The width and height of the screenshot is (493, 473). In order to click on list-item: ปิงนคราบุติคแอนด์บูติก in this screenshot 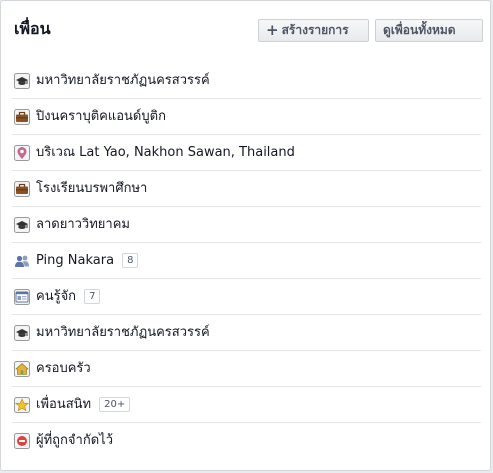, I will do `click(246, 117)`.